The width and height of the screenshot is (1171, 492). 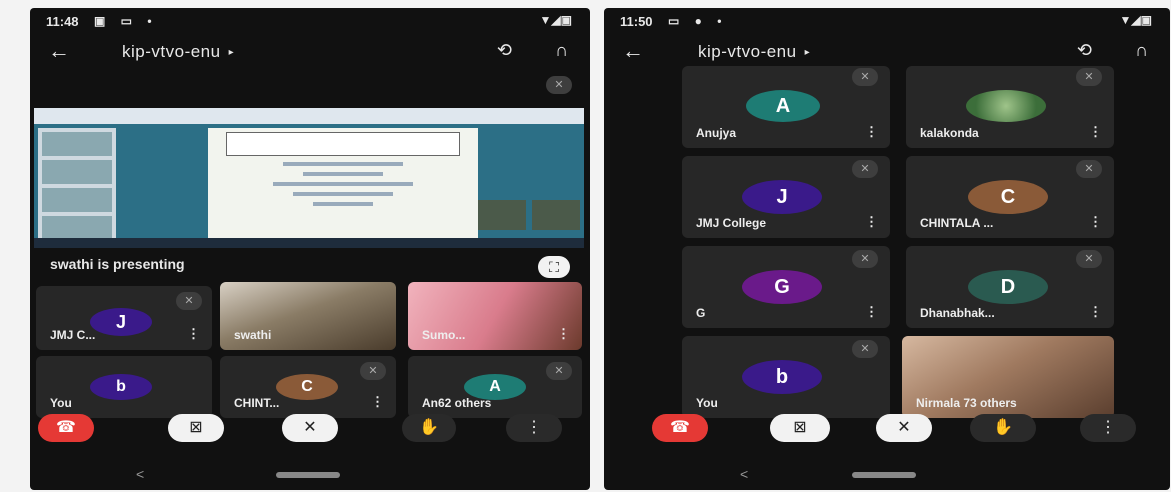 I want to click on shared-screen, so click(x=309, y=178).